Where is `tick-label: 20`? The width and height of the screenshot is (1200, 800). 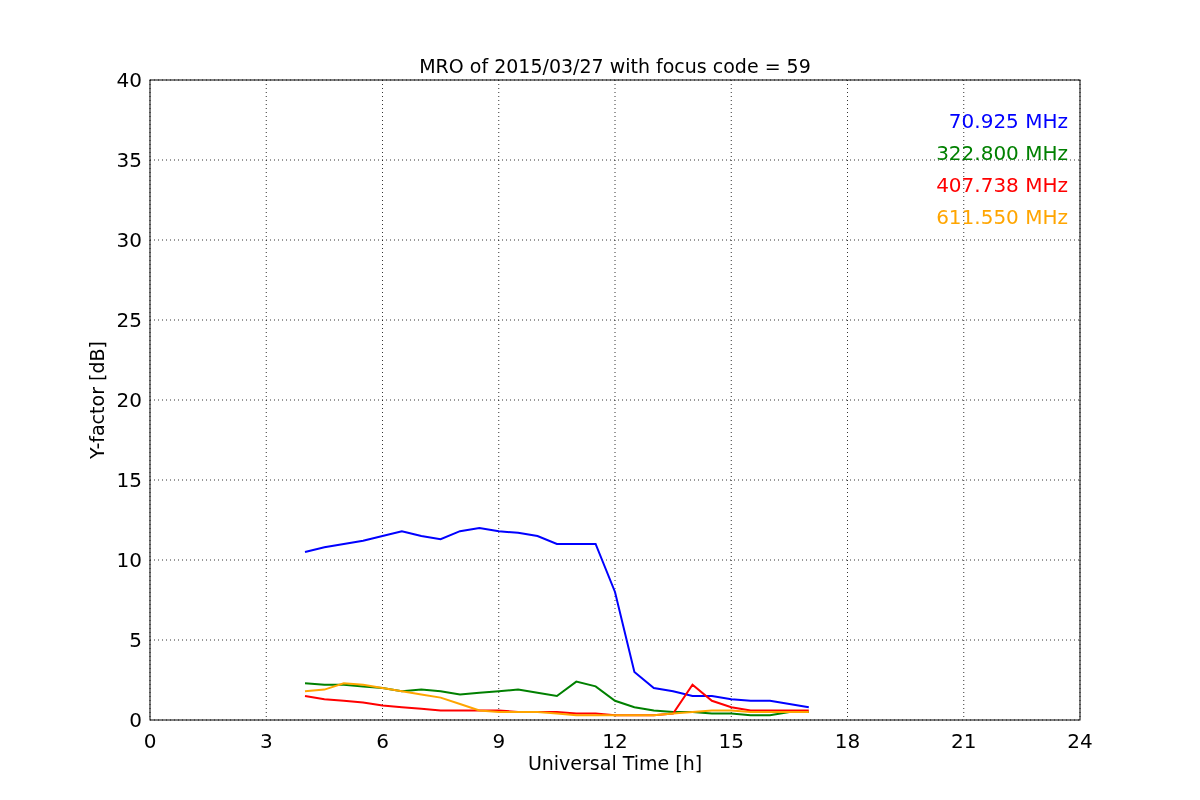 tick-label: 20 is located at coordinates (129, 400).